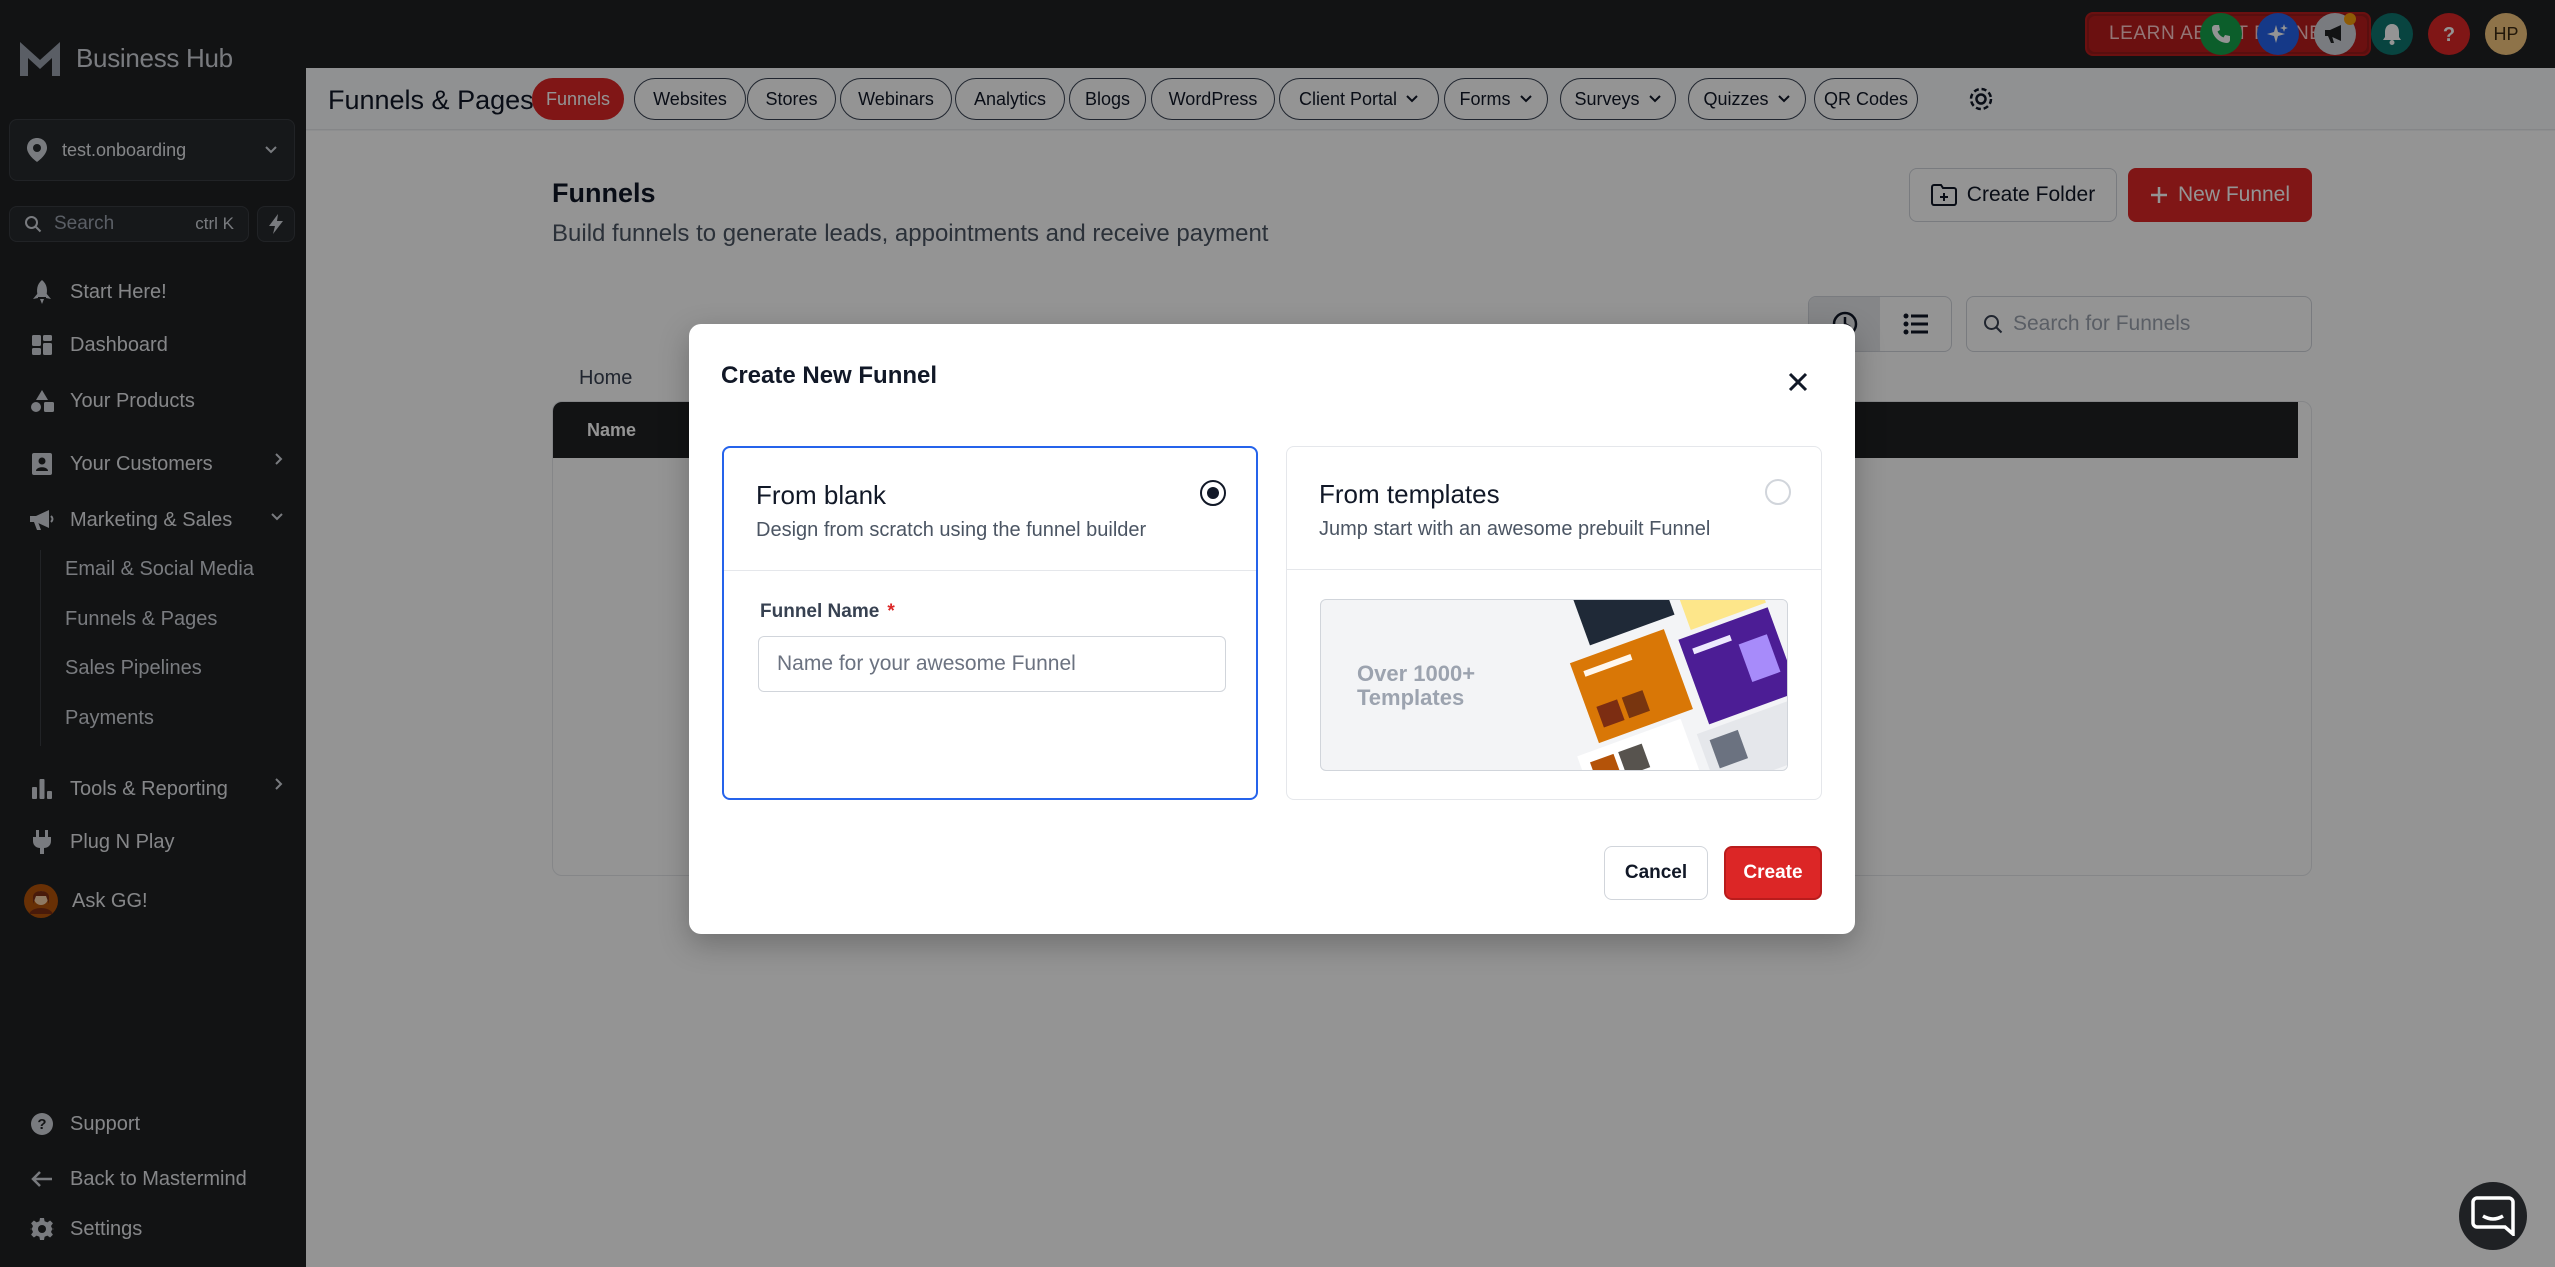 The width and height of the screenshot is (2555, 1267). What do you see at coordinates (891, 611) in the screenshot?
I see `required-mark: *` at bounding box center [891, 611].